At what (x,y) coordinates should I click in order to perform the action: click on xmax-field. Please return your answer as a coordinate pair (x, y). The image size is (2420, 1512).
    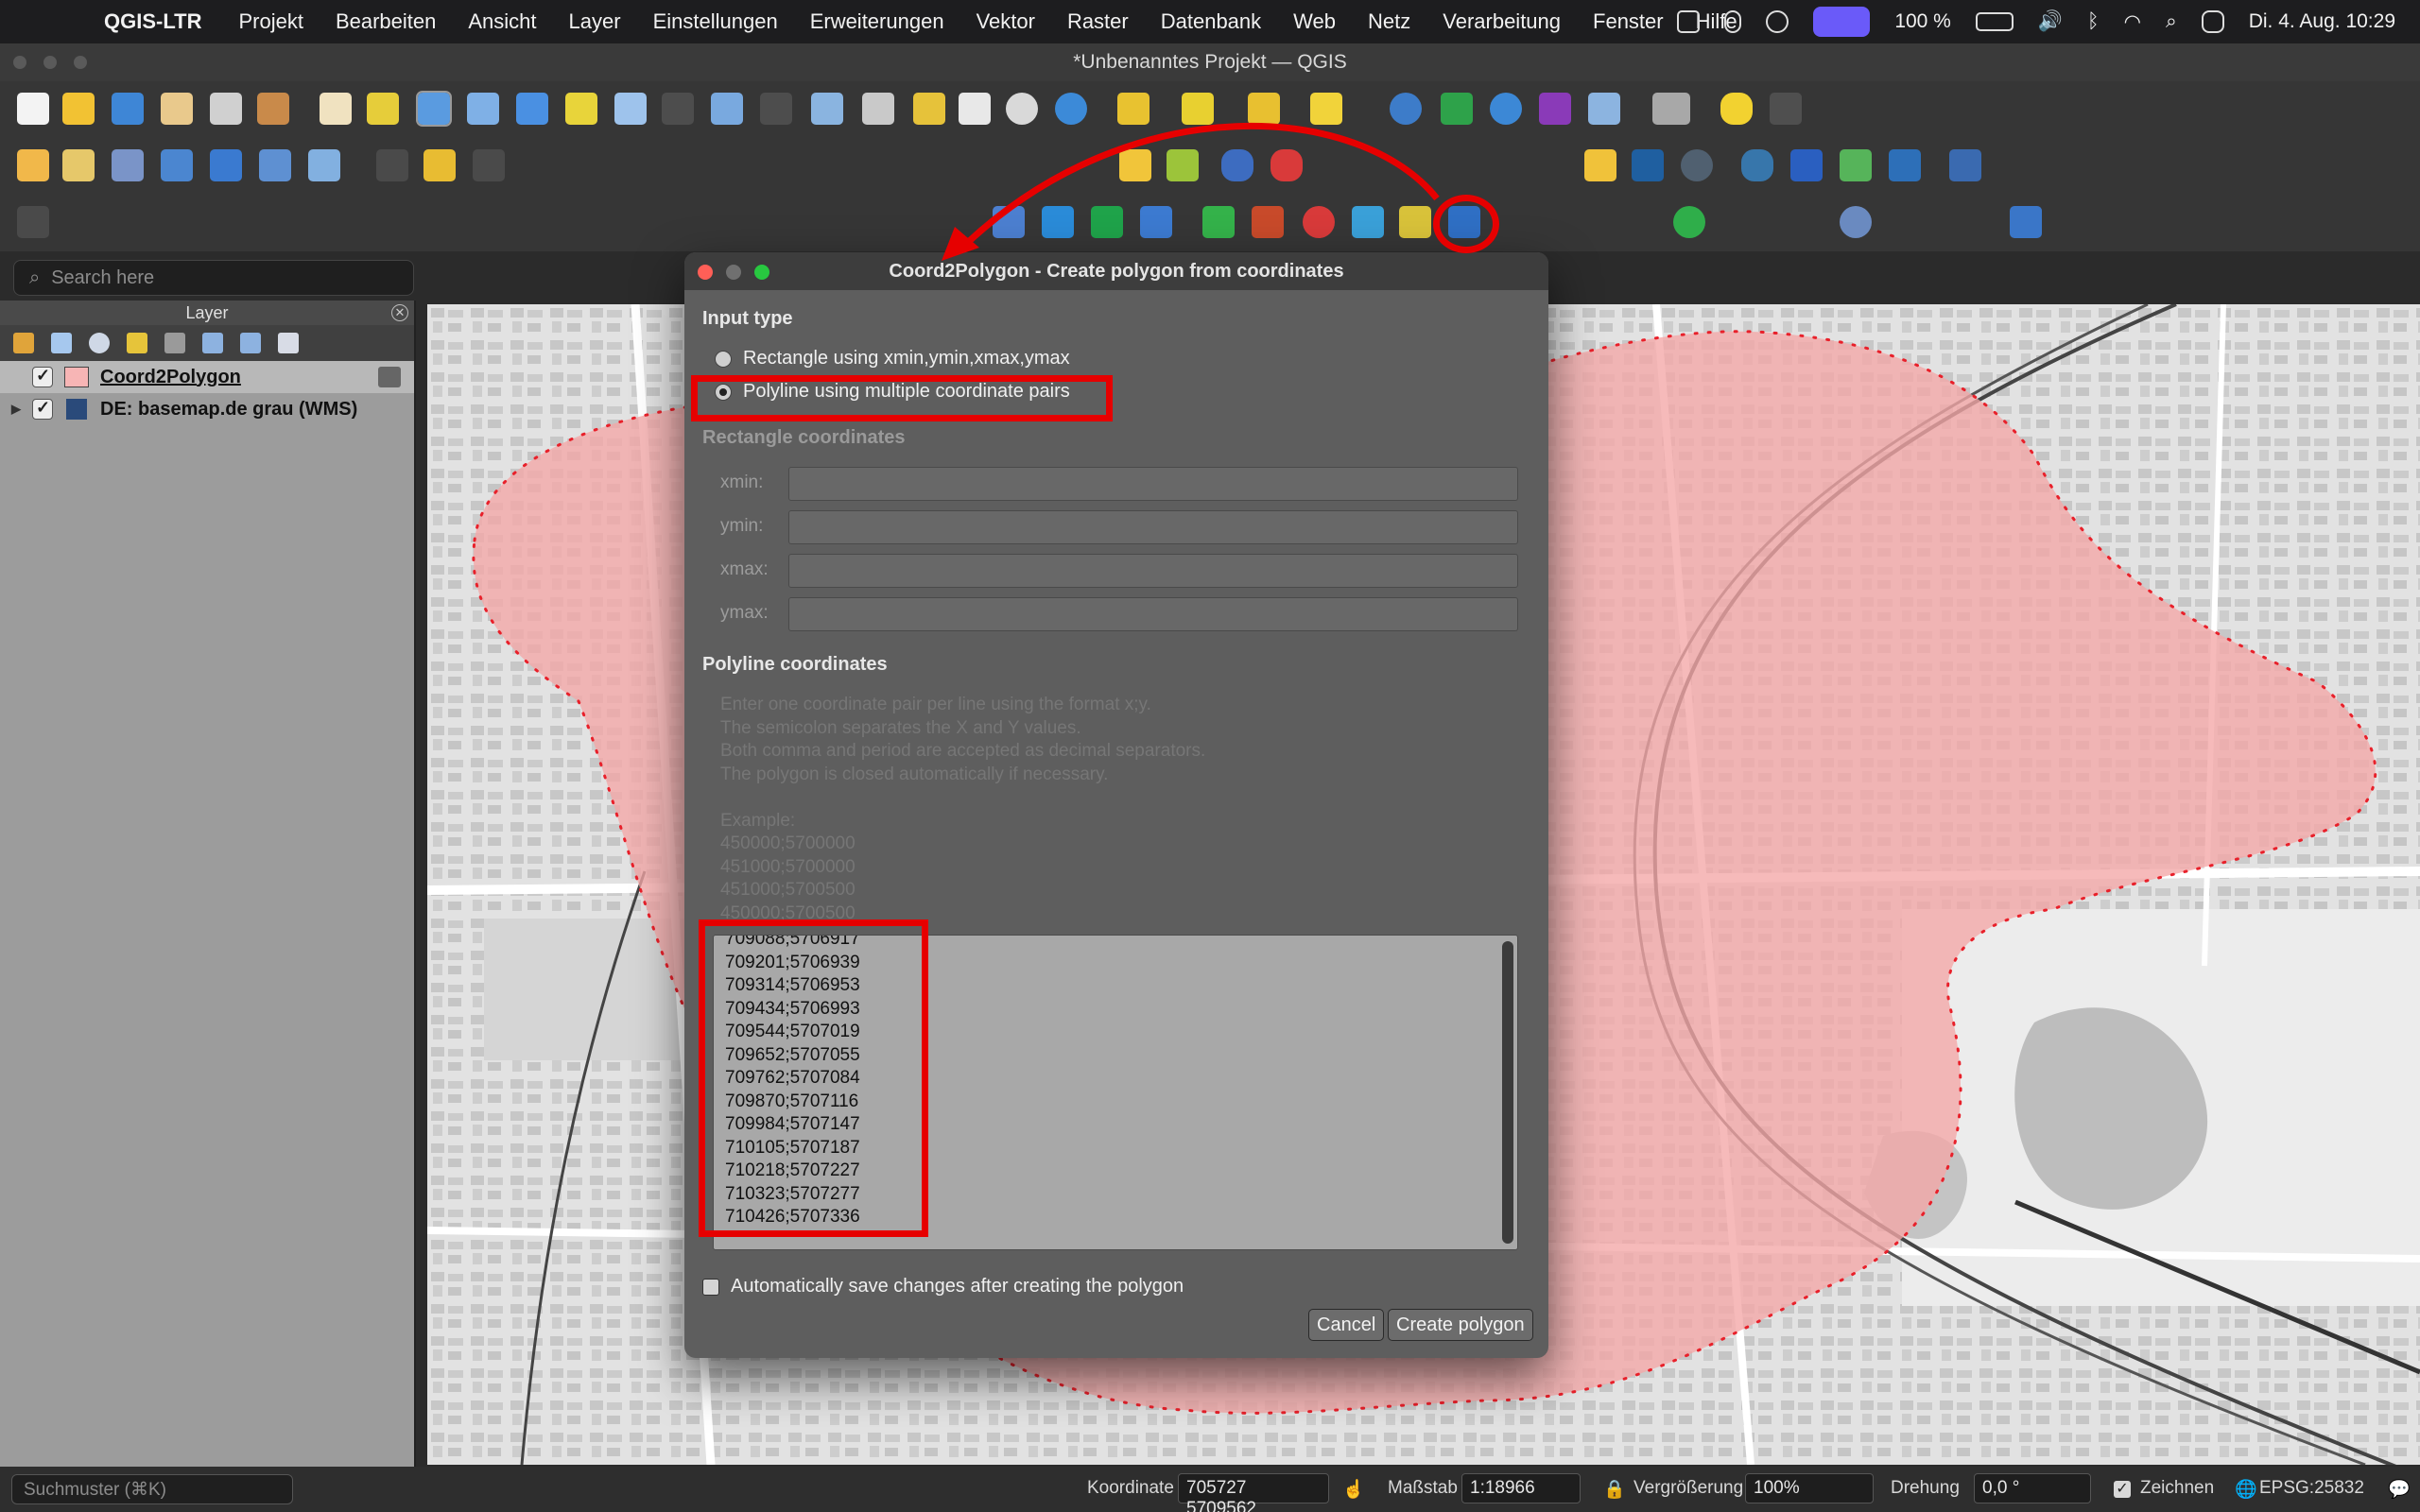
    Looking at the image, I should click on (1153, 571).